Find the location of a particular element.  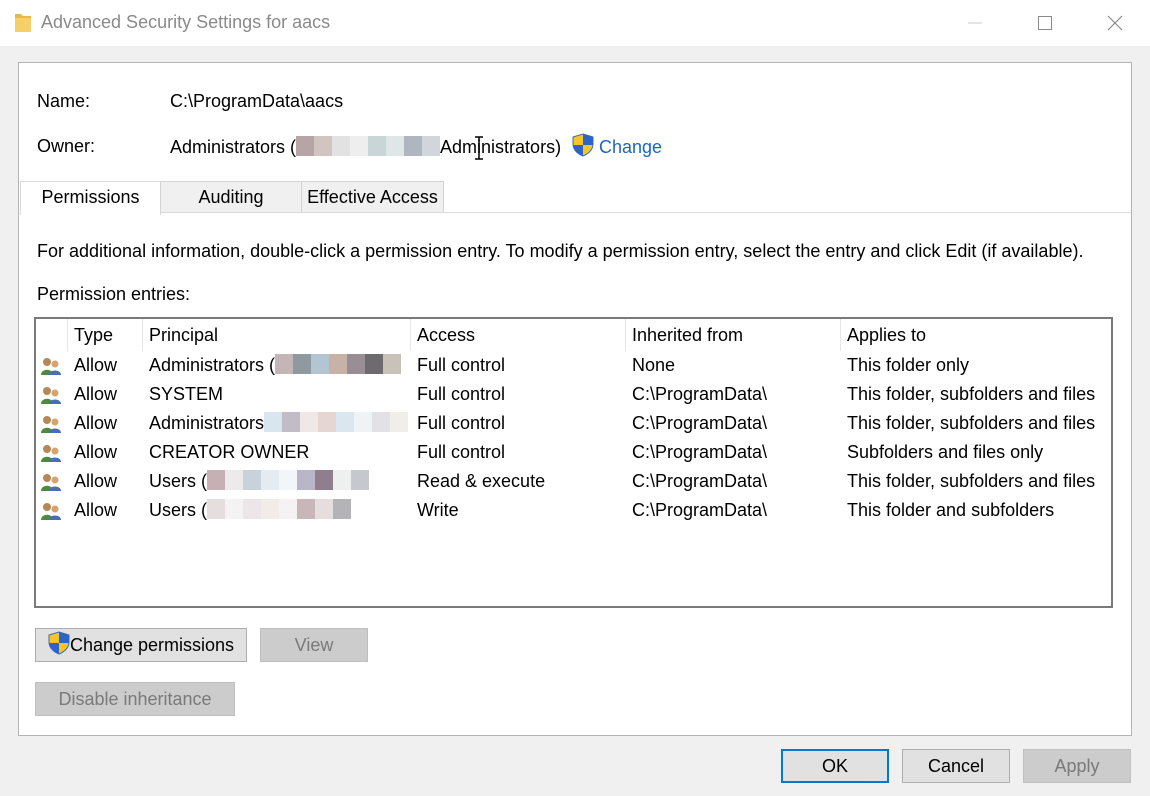

maximize-button is located at coordinates (1045, 23).